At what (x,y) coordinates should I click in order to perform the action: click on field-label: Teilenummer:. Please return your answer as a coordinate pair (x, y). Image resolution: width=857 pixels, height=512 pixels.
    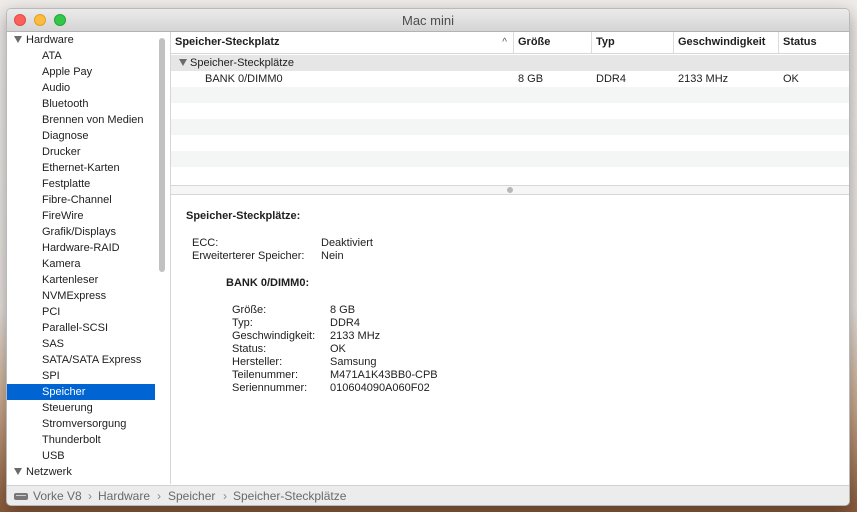
    Looking at the image, I should click on (265, 375).